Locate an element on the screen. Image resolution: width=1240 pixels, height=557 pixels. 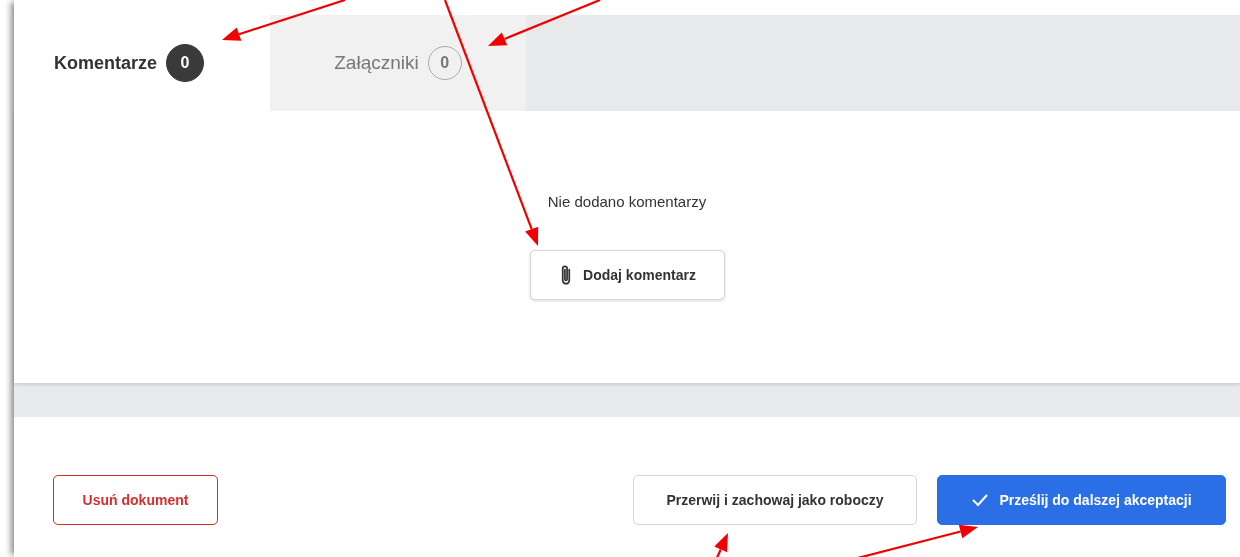
save-draft-button: Przerwij i zachowaj jako roboczy is located at coordinates (775, 500).